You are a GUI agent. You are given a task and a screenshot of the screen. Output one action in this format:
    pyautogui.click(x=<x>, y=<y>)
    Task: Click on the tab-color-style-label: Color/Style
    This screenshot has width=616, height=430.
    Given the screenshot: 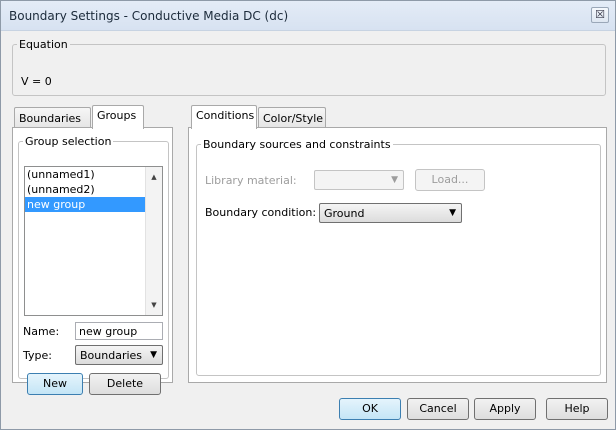 What is the action you would take?
    pyautogui.click(x=293, y=118)
    